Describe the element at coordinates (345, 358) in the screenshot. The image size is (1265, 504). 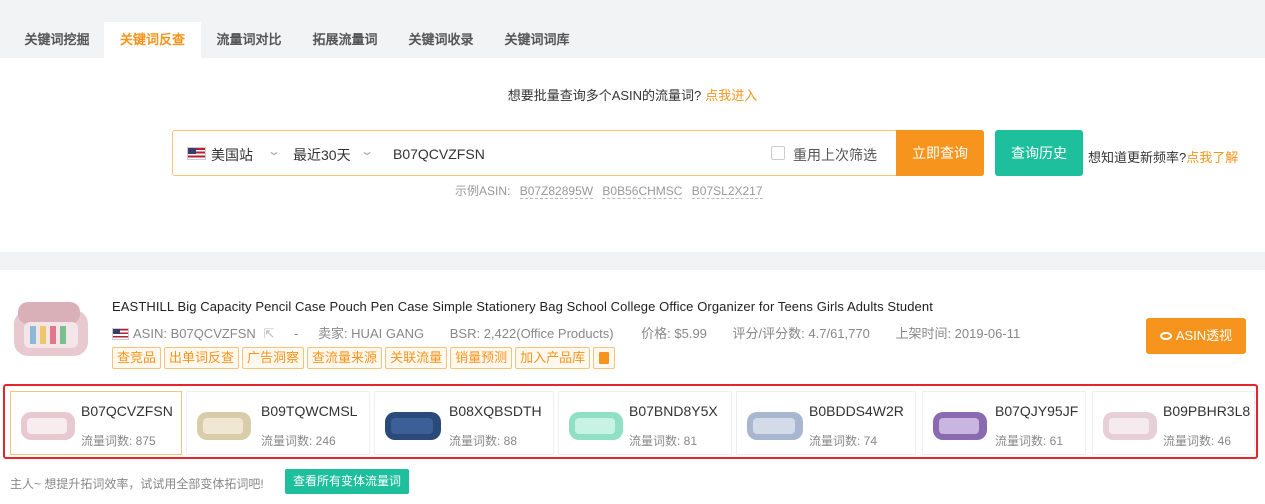
I see `tag-traffic-source: 查流量来源` at that location.